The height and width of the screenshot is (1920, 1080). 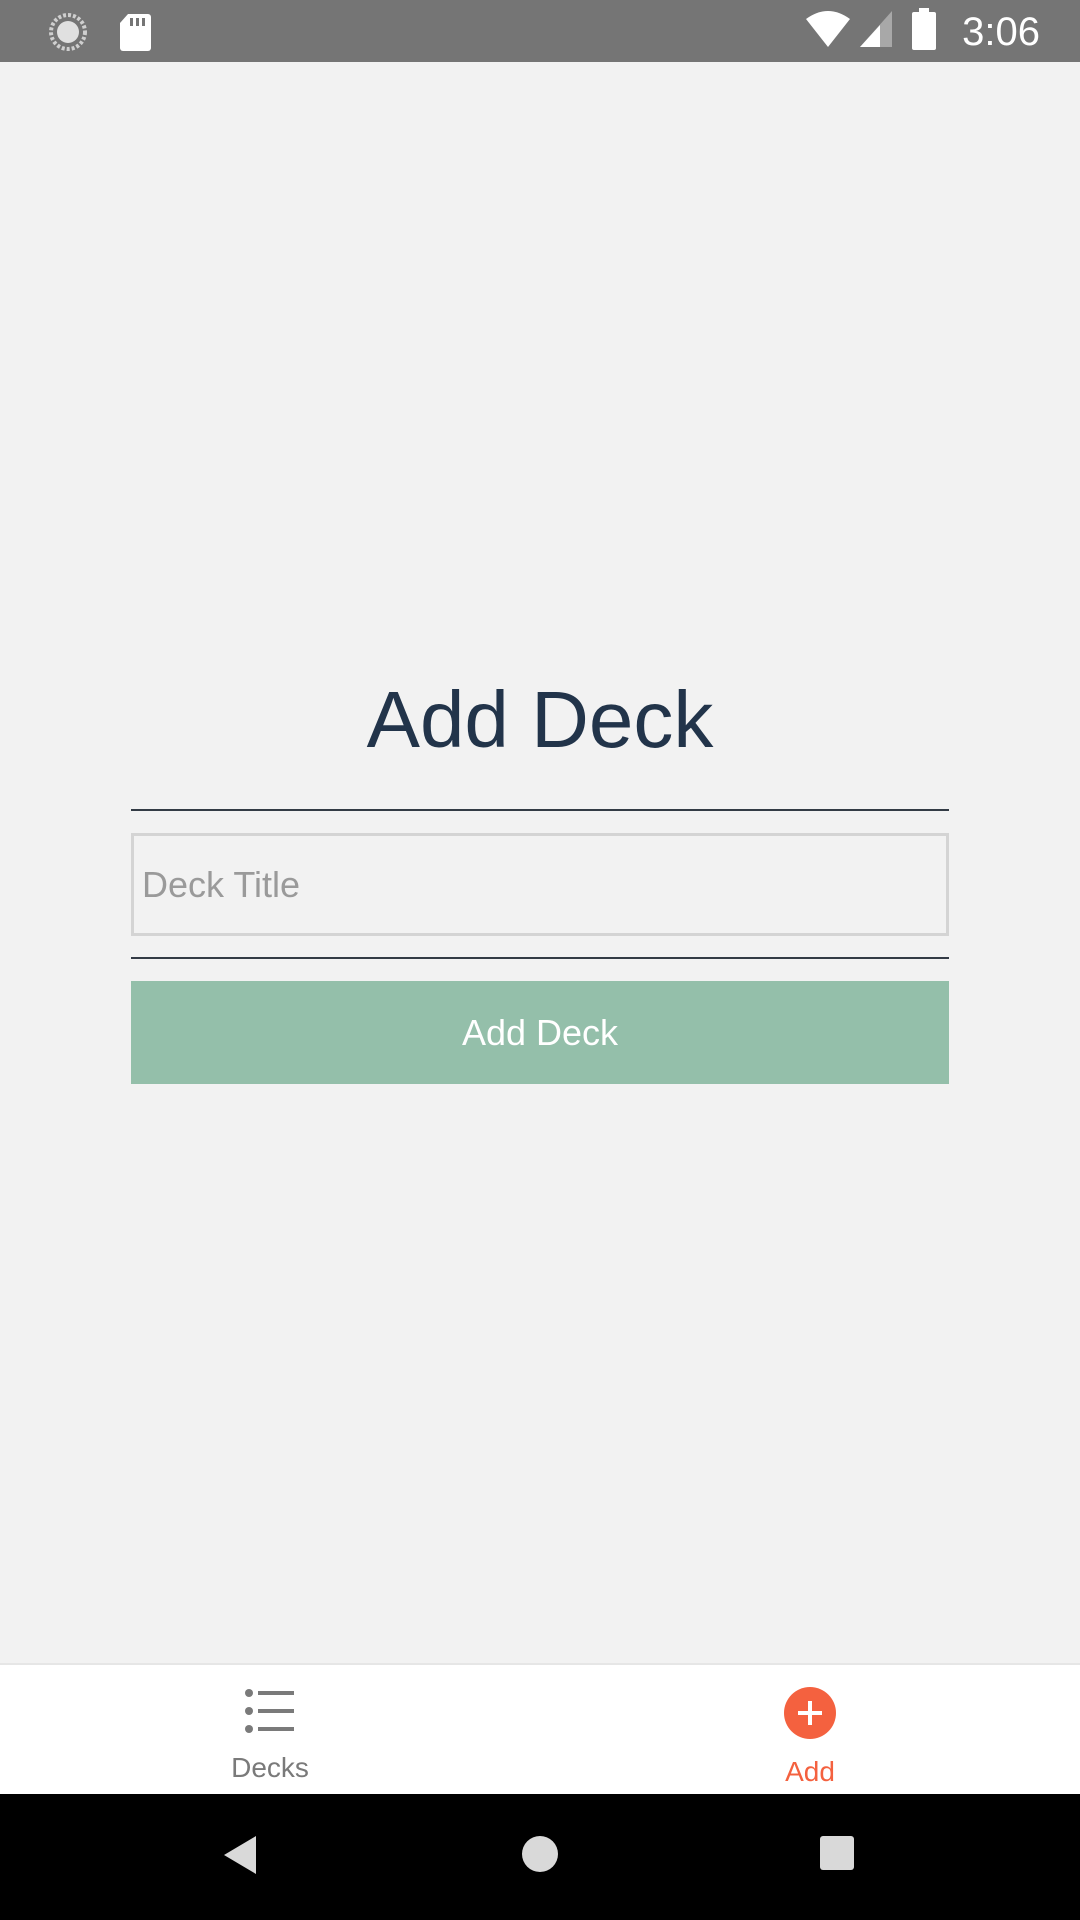 I want to click on home-icon, so click(x=540, y=1856).